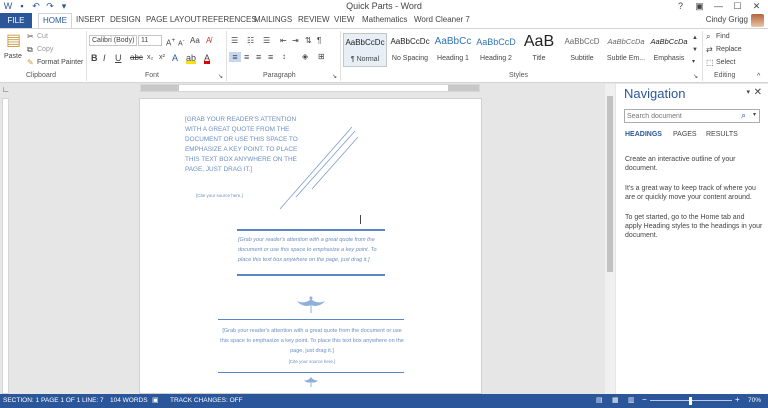 The height and width of the screenshot is (408, 768). Describe the element at coordinates (266, 41) in the screenshot. I see `multilevel-list-icon: ☰` at that location.